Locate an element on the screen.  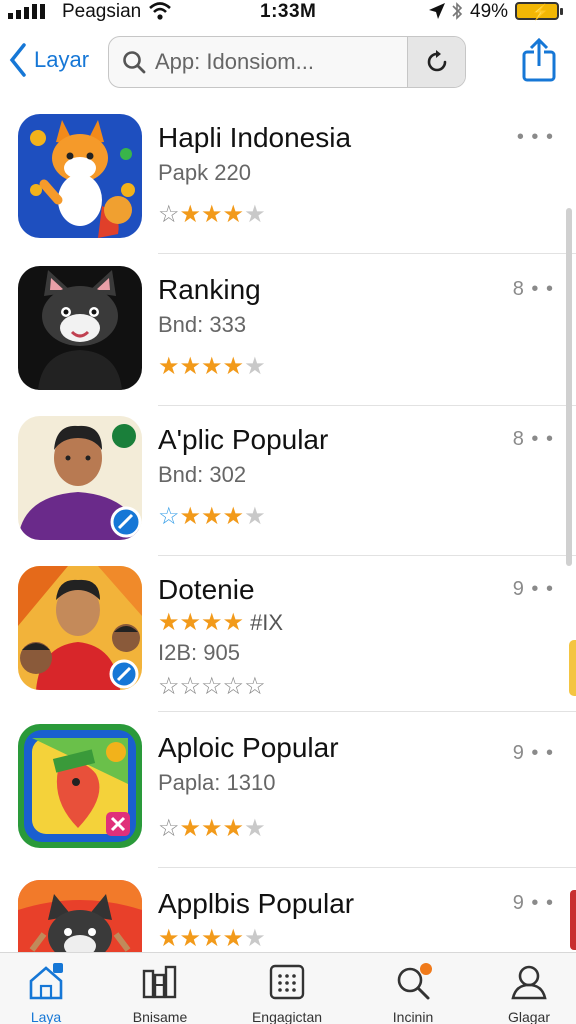
app-icon-fox is located at coordinates (80, 176).